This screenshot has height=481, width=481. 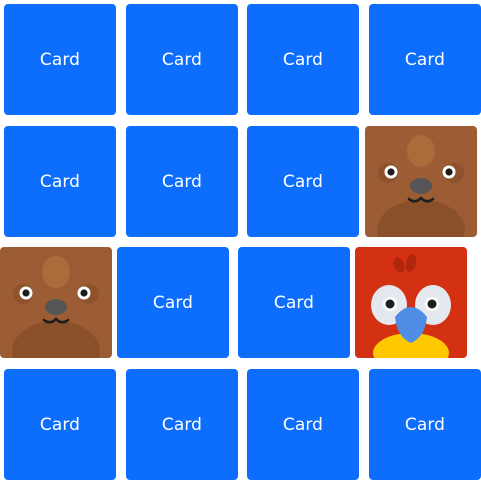 I want to click on card-r1-c1: Card, so click(x=60, y=59).